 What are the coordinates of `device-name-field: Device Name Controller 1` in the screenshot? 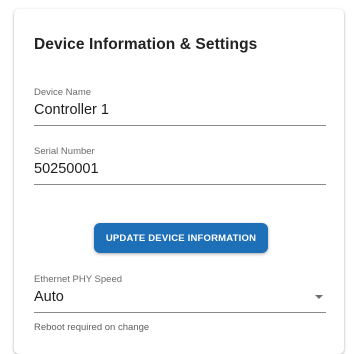 It's located at (180, 106).